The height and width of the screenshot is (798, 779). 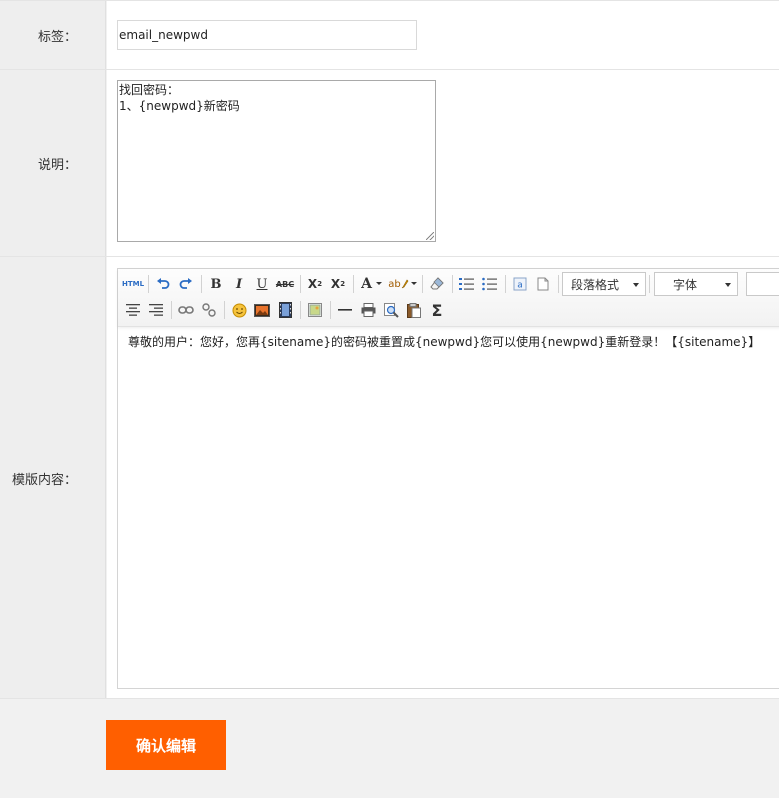 I want to click on svg-text: a, so click(x=520, y=286).